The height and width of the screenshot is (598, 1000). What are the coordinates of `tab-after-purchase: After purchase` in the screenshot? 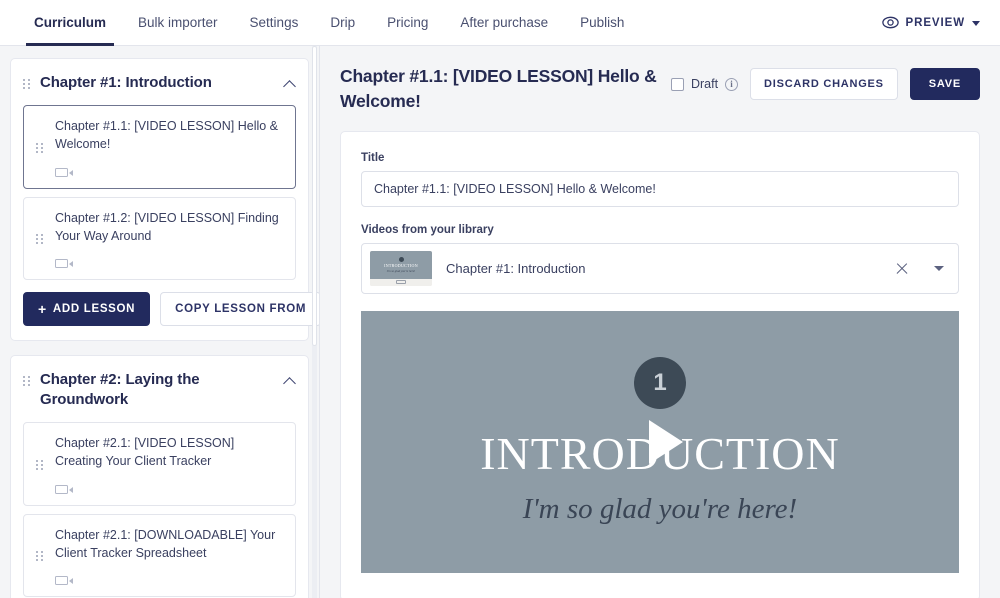 It's located at (504, 22).